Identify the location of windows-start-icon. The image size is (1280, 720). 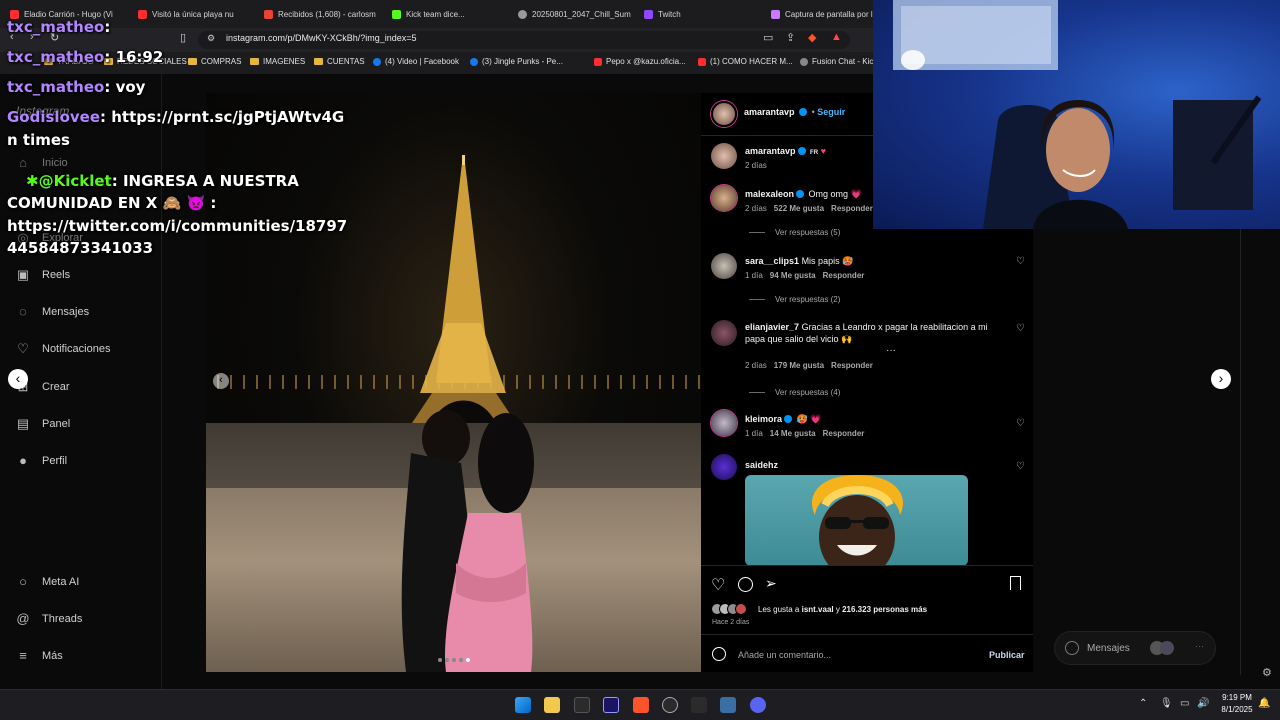
(523, 705).